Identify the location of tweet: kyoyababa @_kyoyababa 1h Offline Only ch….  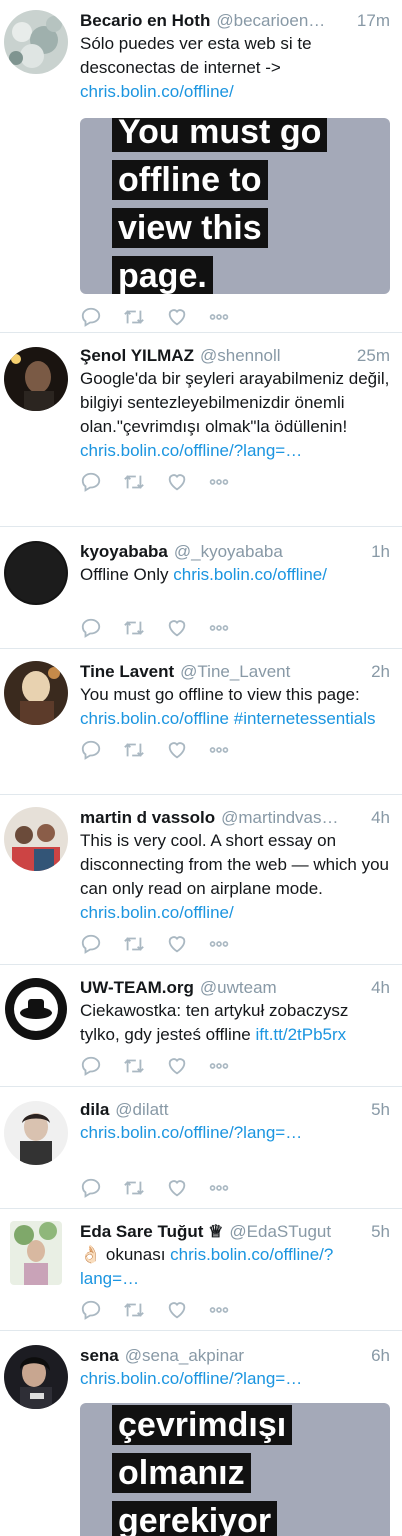
(201, 588).